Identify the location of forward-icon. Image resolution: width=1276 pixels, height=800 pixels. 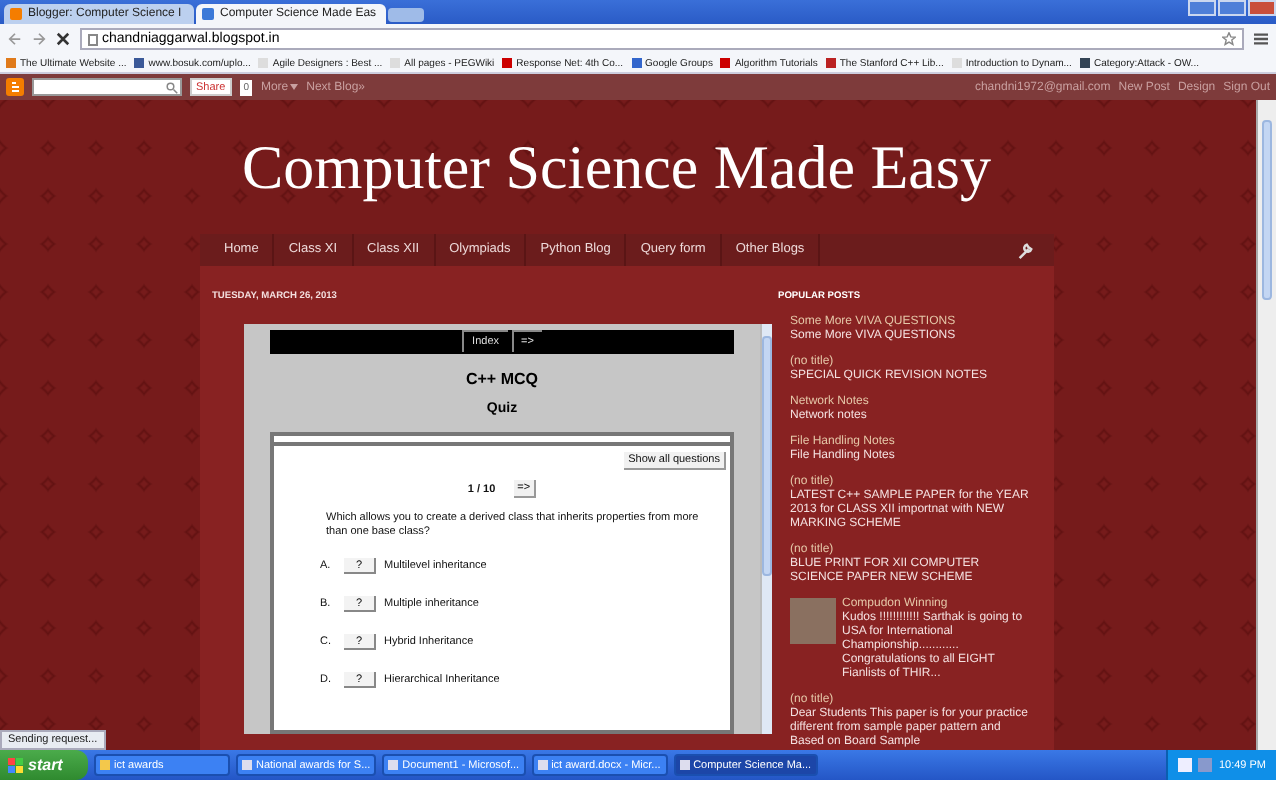
(39, 39).